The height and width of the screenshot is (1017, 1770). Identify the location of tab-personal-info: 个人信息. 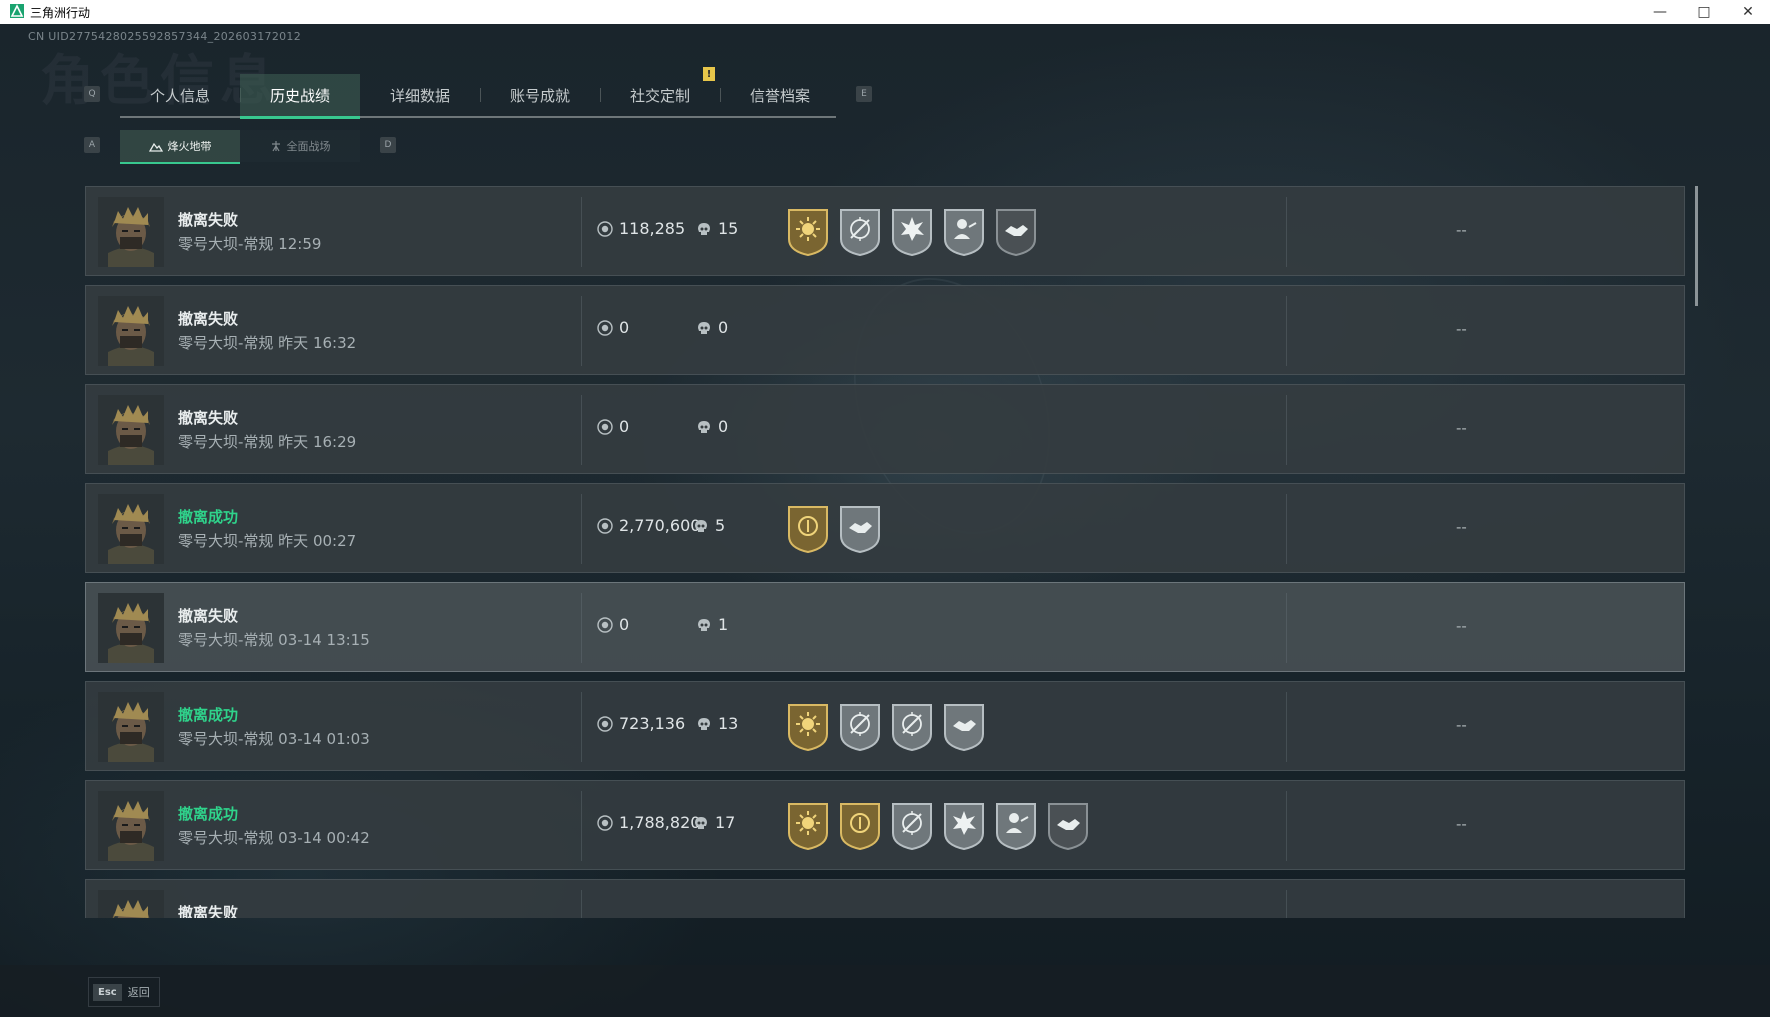
(180, 95).